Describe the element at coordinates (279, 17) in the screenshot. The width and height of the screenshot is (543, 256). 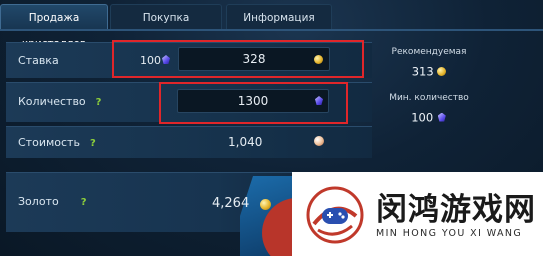
I see `tab-information: Информация` at that location.